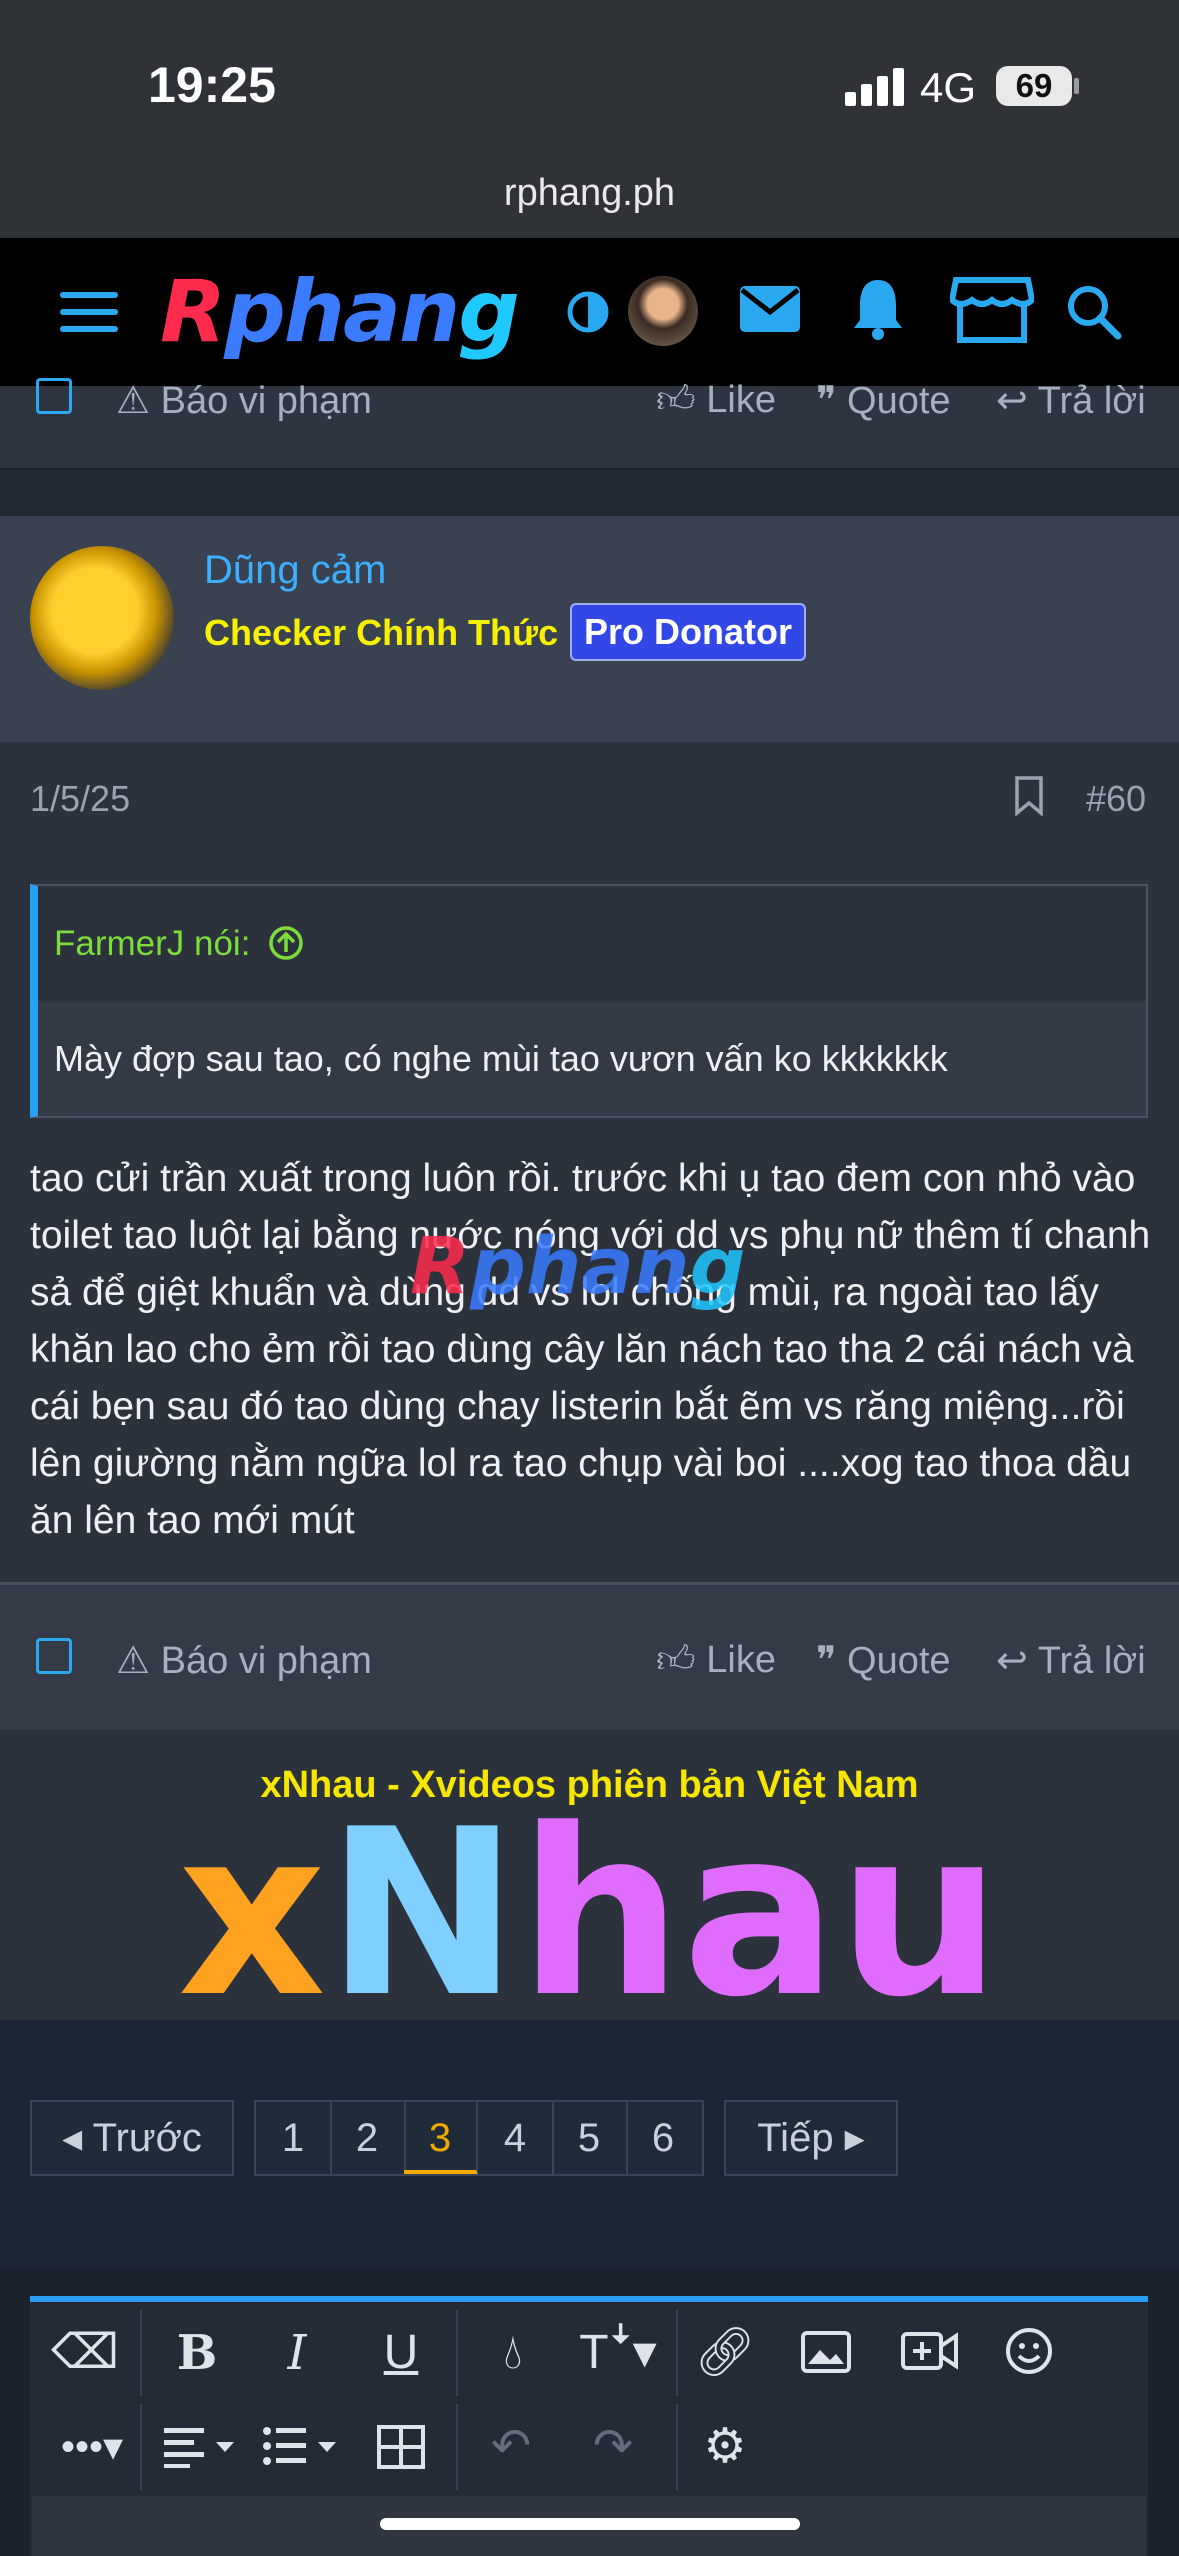 The image size is (1179, 2556). I want to click on poster-rank: Checker Chính Thức, so click(381, 632).